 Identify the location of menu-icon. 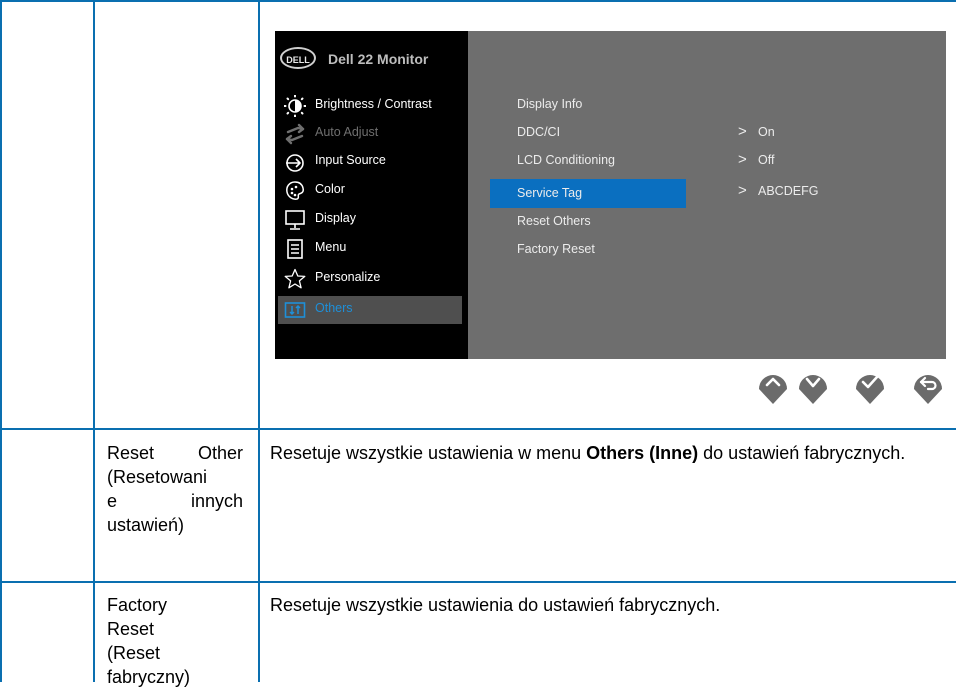
(295, 249).